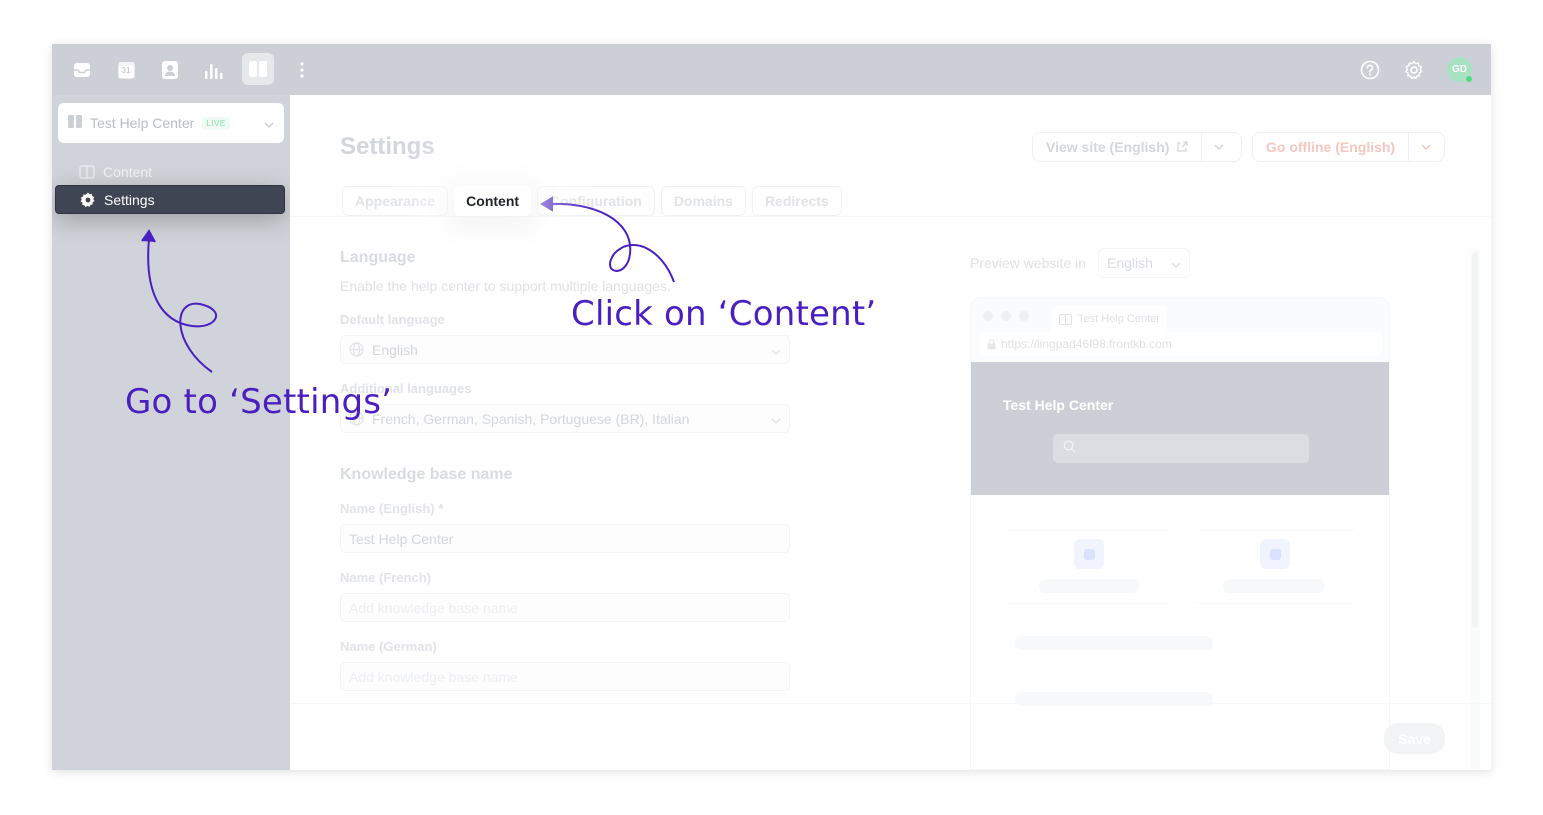 This screenshot has height=815, width=1543. What do you see at coordinates (546, 204) in the screenshot?
I see `content-arrow-head` at bounding box center [546, 204].